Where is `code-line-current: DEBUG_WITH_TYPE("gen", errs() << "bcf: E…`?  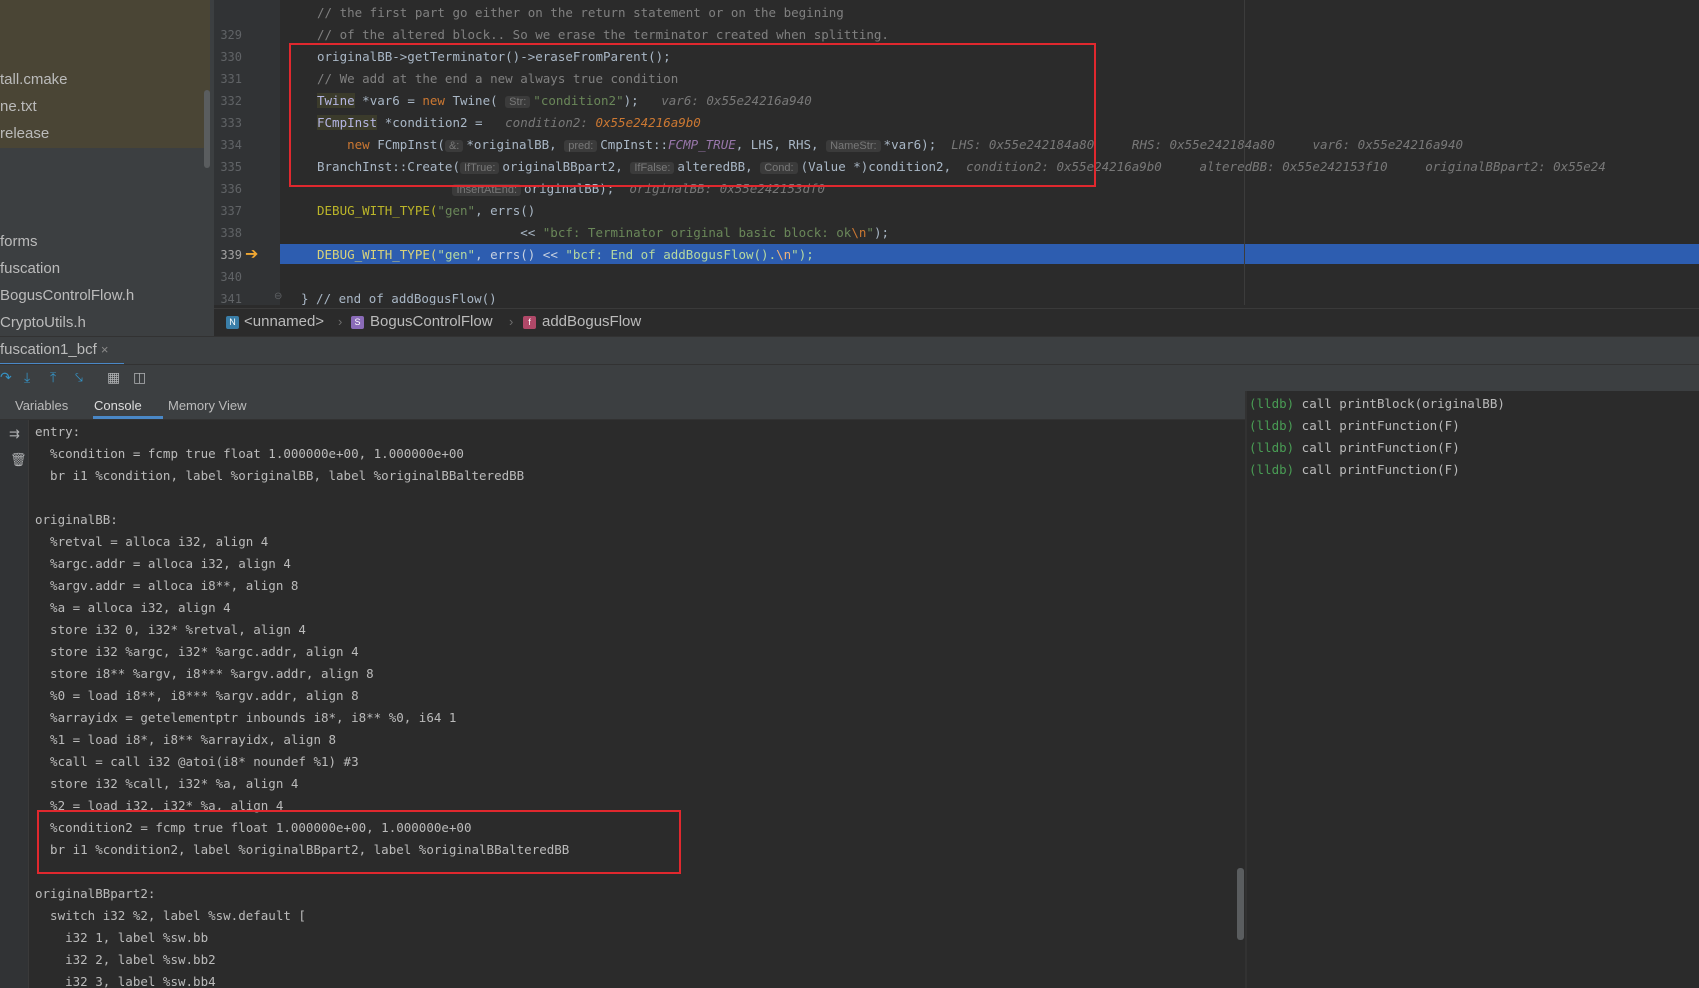
code-line-current: DEBUG_WITH_TYPE("gen", errs() << "bcf: E… is located at coordinates (565, 254).